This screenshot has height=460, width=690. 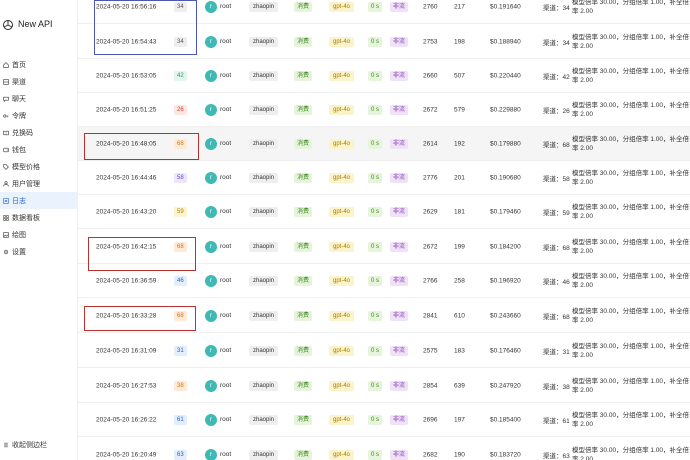 I want to click on sidebar-item-label: 令牌, so click(x=19, y=116).